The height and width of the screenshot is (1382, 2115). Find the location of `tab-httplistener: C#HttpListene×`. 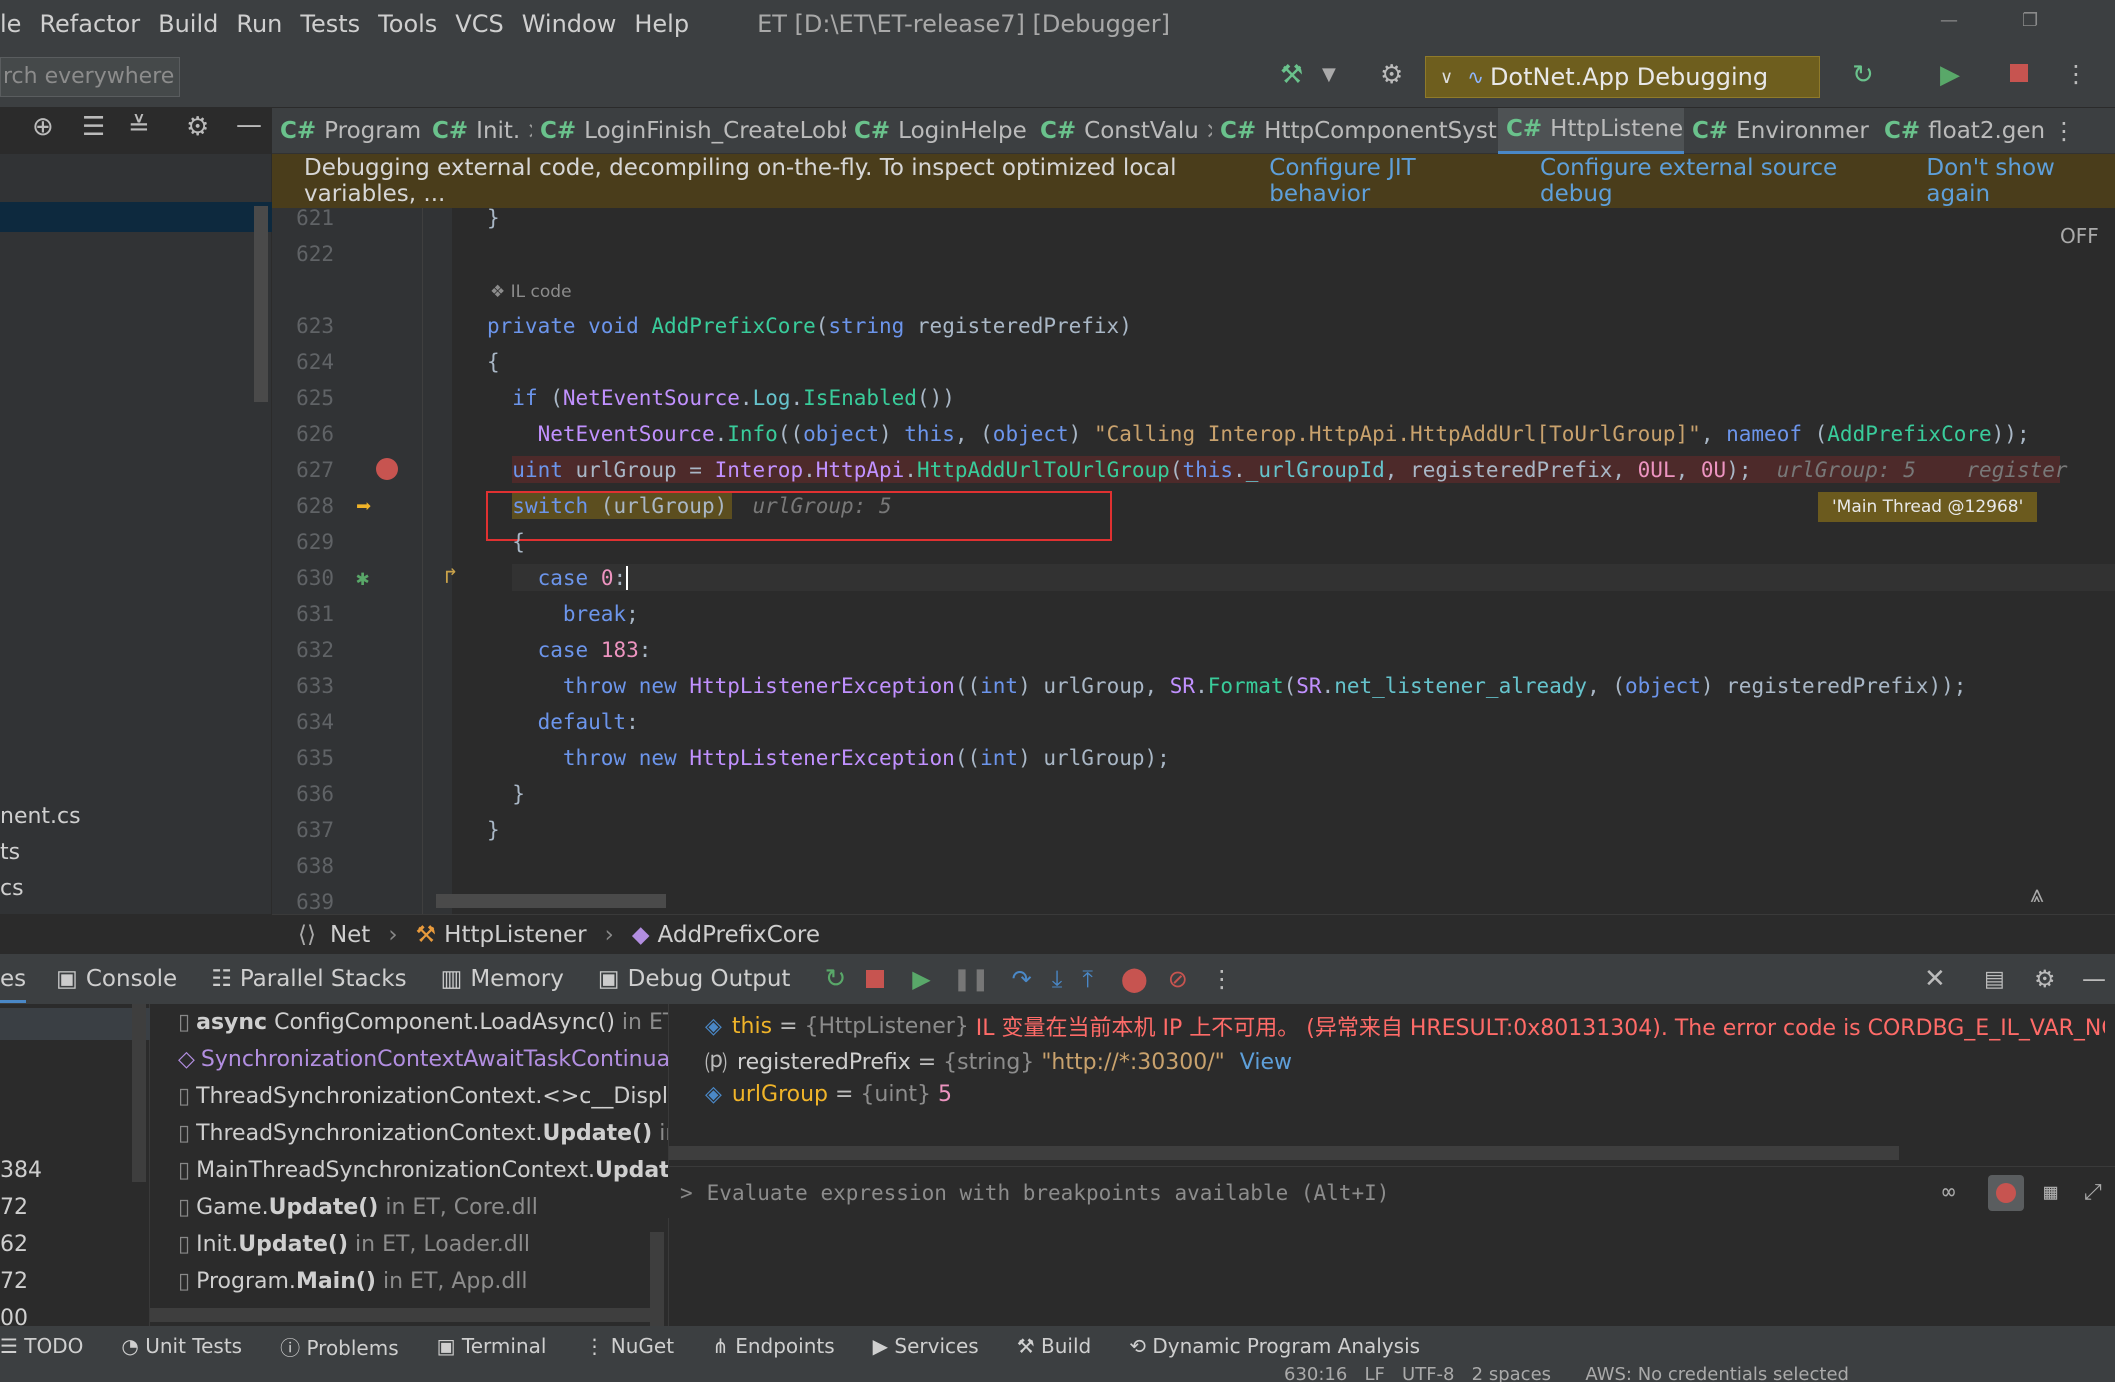

tab-httplistener: C#HttpListene× is located at coordinates (1591, 130).